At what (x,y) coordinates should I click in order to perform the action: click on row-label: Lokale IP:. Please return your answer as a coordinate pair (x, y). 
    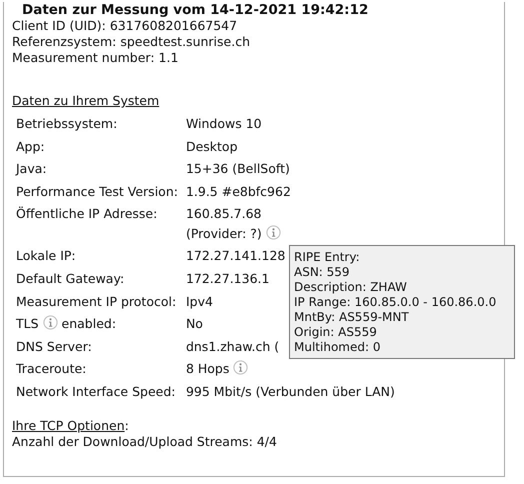
    Looking at the image, I should click on (46, 256).